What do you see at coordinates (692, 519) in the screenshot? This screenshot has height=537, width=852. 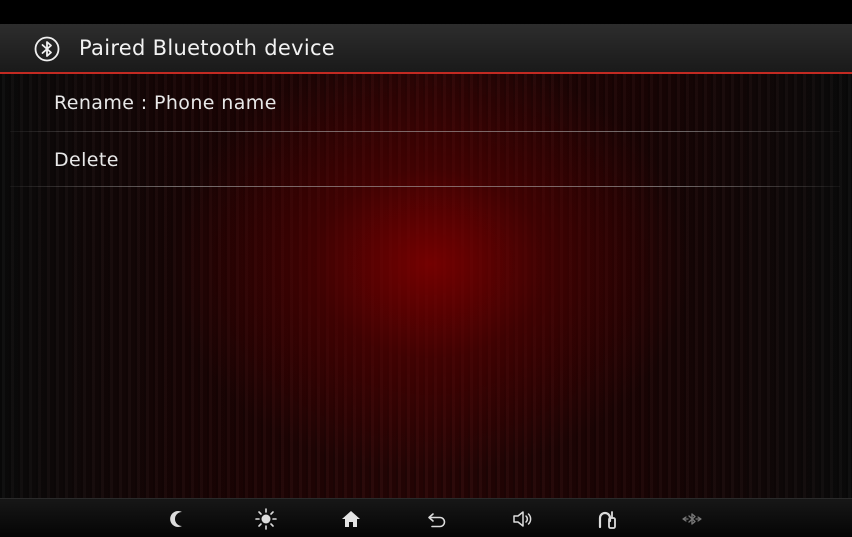 I see `bluetooth-connection-icon` at bounding box center [692, 519].